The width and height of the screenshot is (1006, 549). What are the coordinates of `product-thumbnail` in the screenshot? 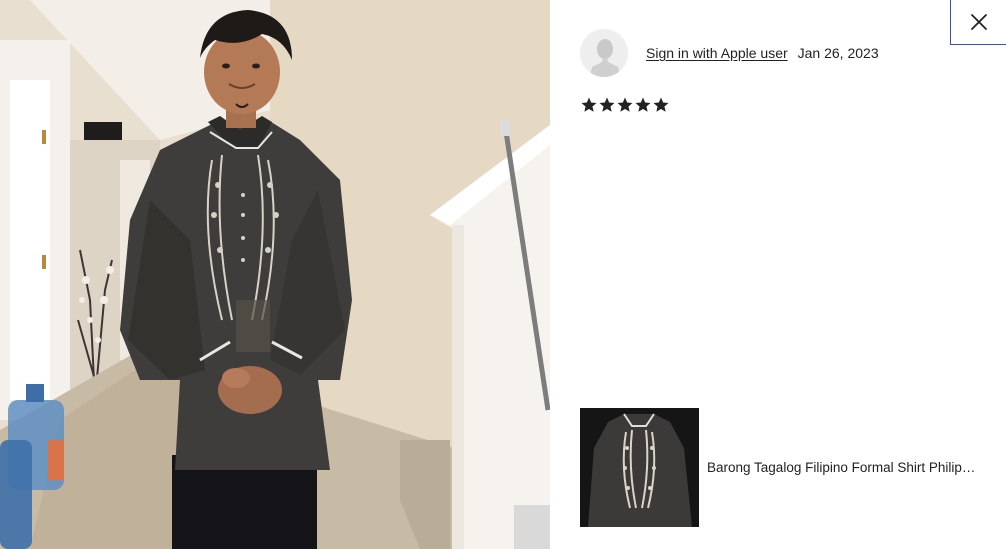 It's located at (639, 467).